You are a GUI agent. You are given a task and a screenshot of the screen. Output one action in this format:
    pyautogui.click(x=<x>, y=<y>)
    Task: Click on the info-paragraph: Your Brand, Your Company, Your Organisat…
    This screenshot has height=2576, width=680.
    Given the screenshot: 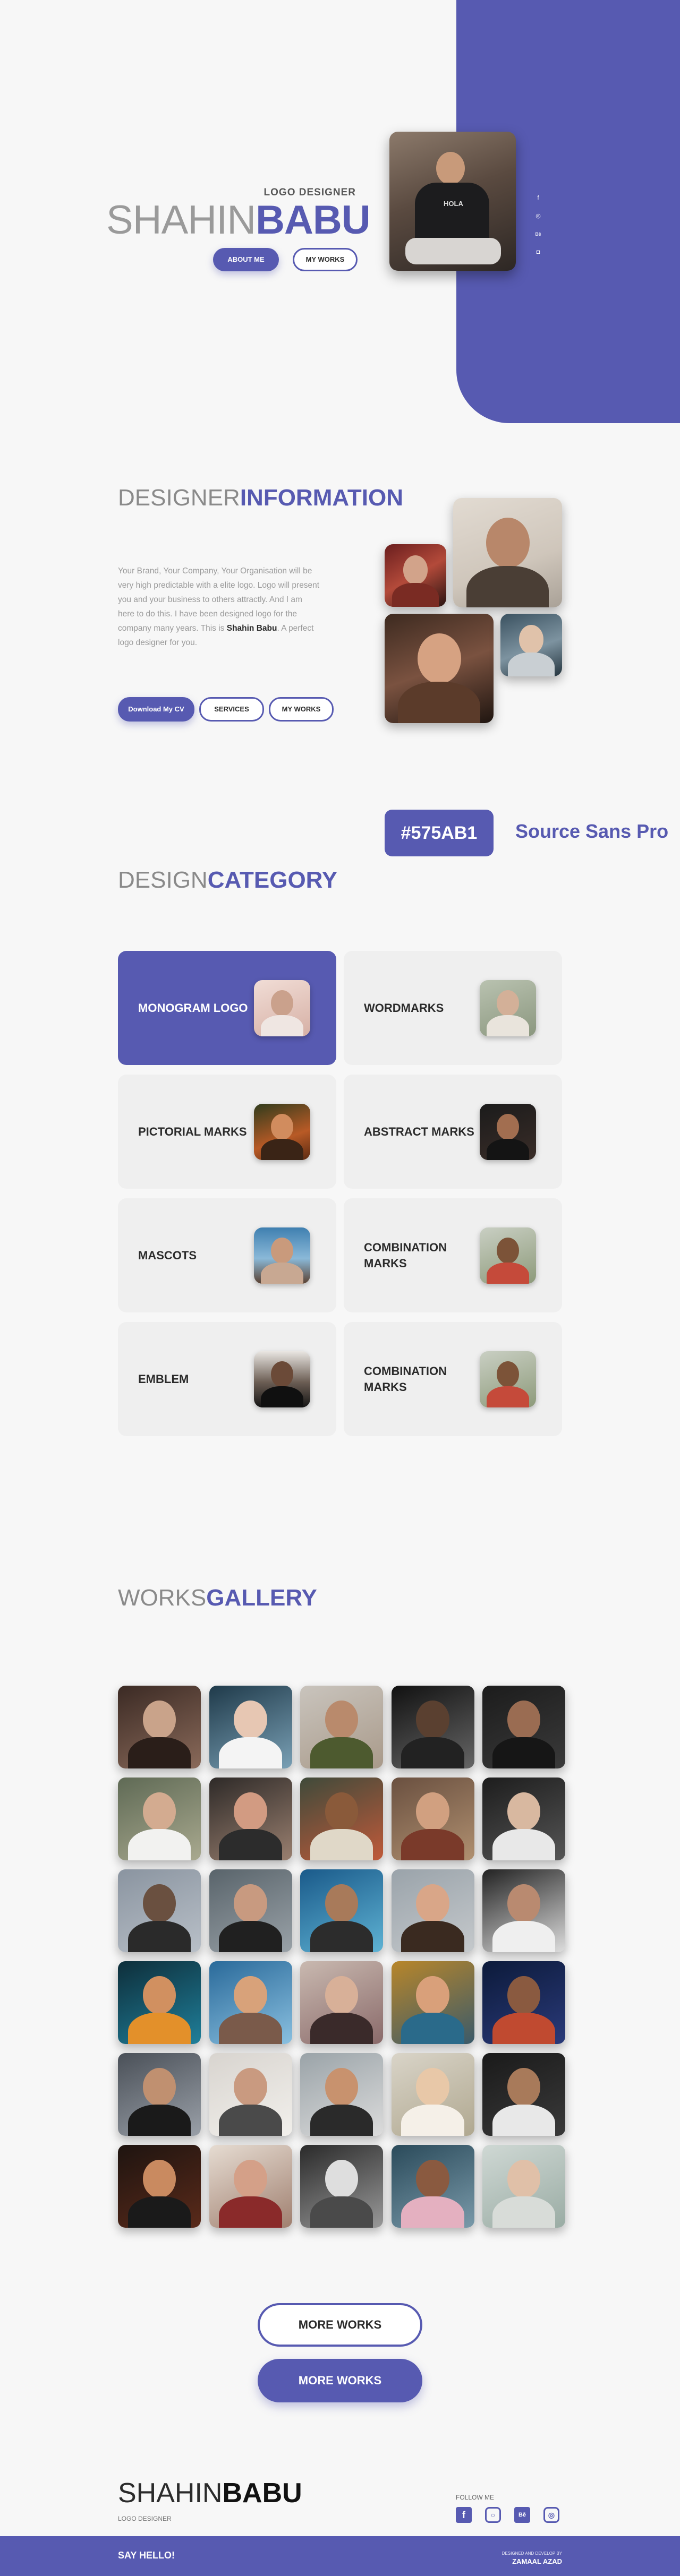 What is the action you would take?
    pyautogui.click(x=219, y=607)
    